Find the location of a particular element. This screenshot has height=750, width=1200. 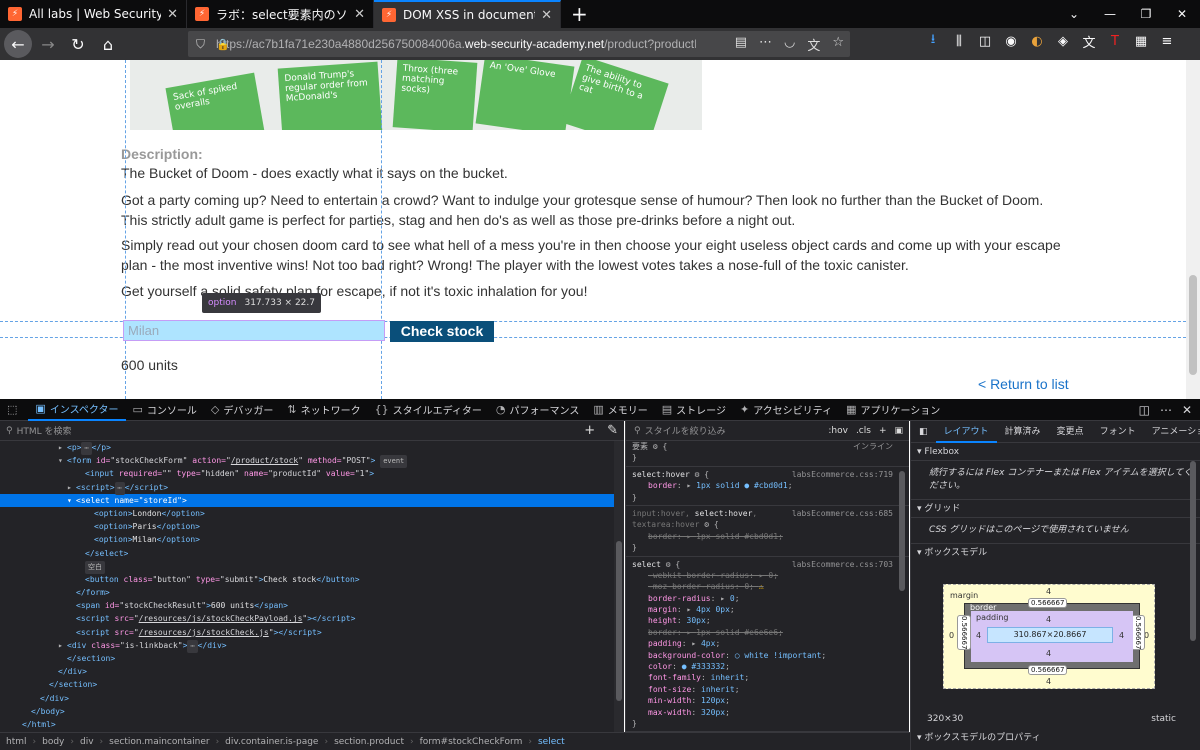

breadcrumb-item: form#stockCheckForm is located at coordinates (471, 742).